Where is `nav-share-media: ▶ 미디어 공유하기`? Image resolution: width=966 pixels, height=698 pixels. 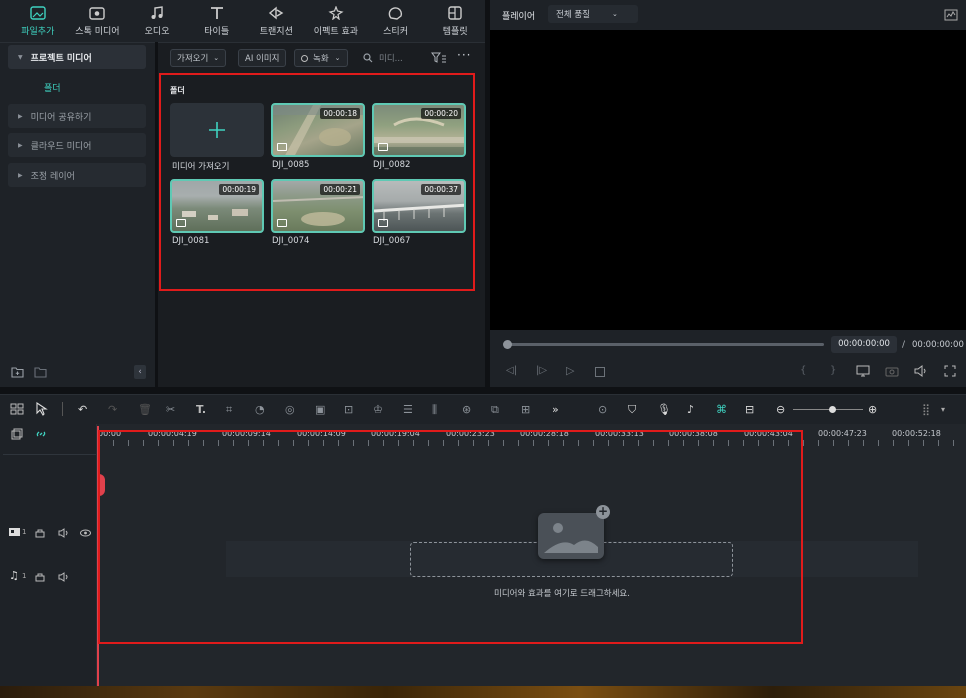 nav-share-media: ▶ 미디어 공유하기 is located at coordinates (77, 116).